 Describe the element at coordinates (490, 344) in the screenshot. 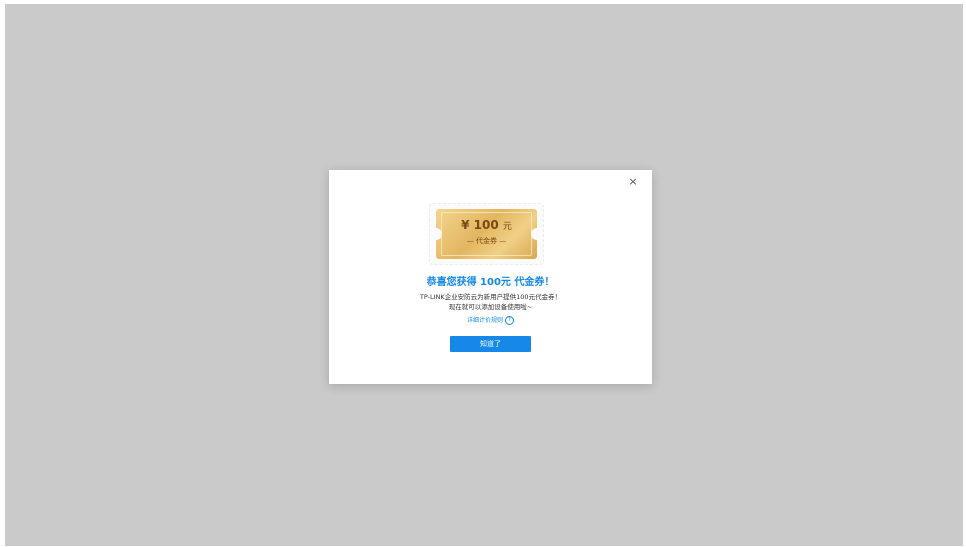

I see `confirm-button: 知道了` at that location.